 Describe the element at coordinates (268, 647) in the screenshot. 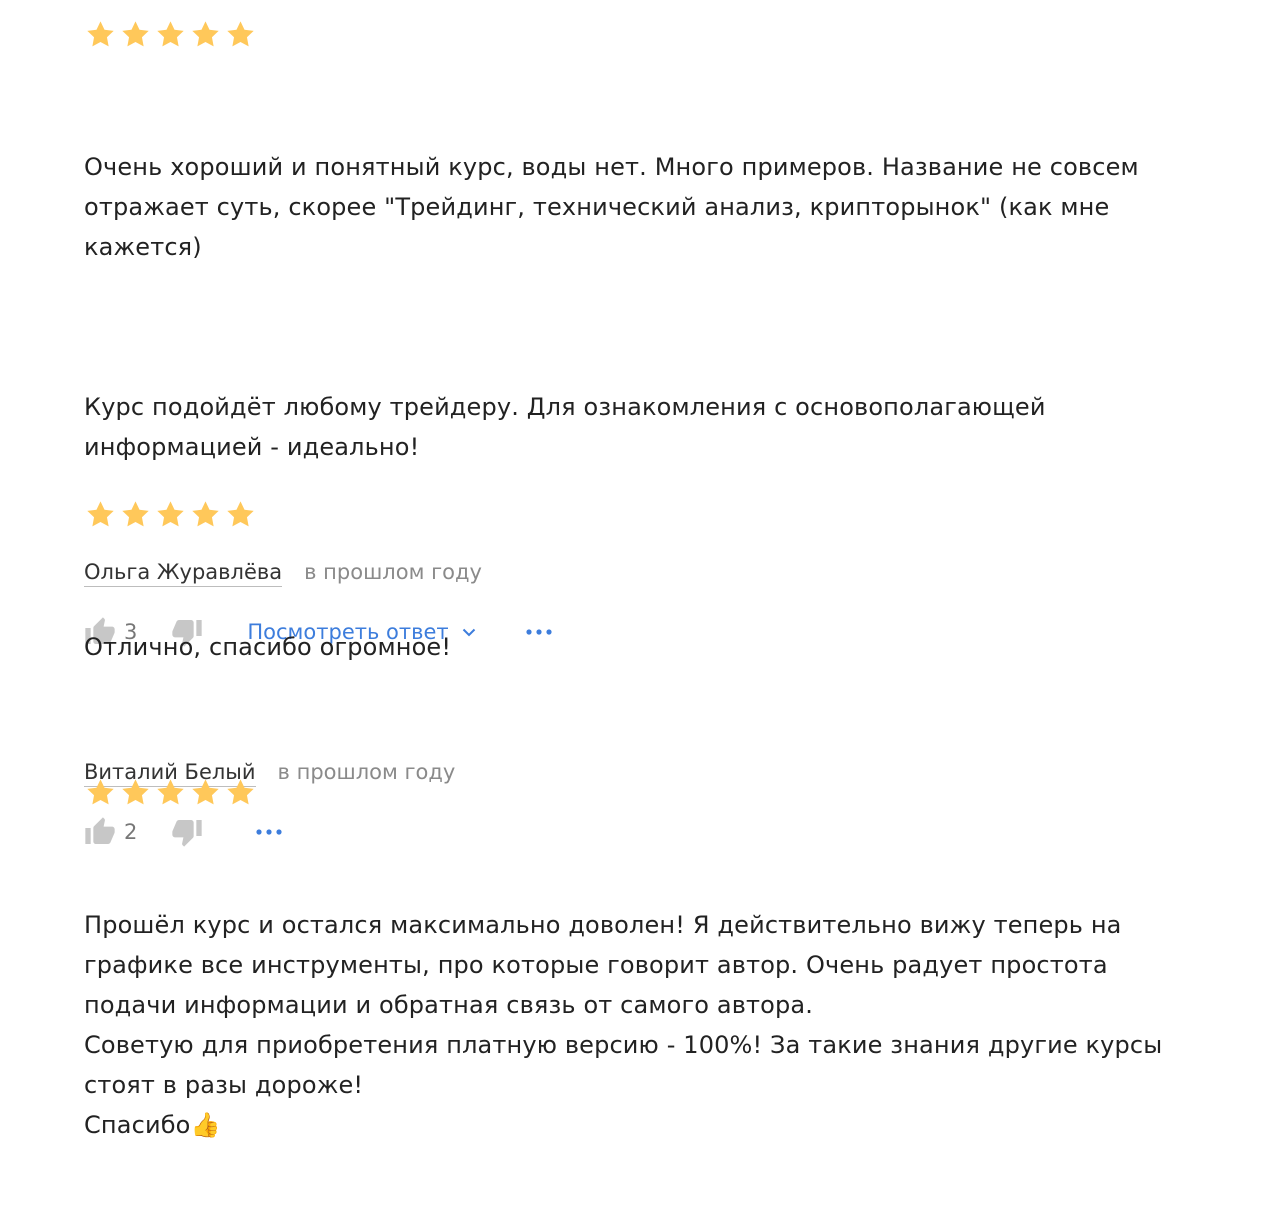

I see `review-paragraph: Отлично, спасибо огромное!` at that location.